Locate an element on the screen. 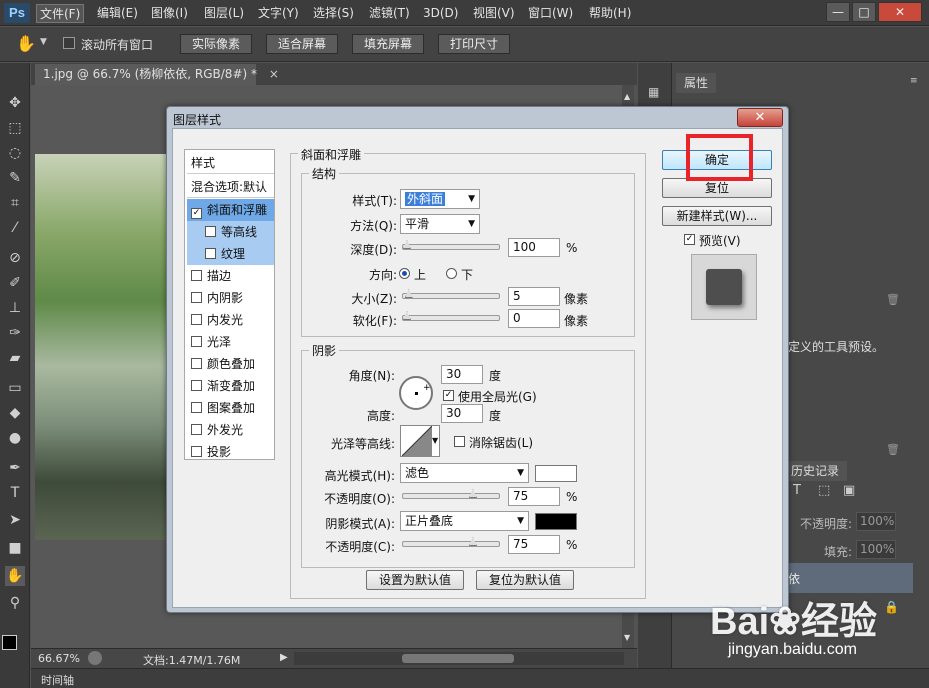 The width and height of the screenshot is (929, 688). altitude-input: 30 is located at coordinates (462, 413).